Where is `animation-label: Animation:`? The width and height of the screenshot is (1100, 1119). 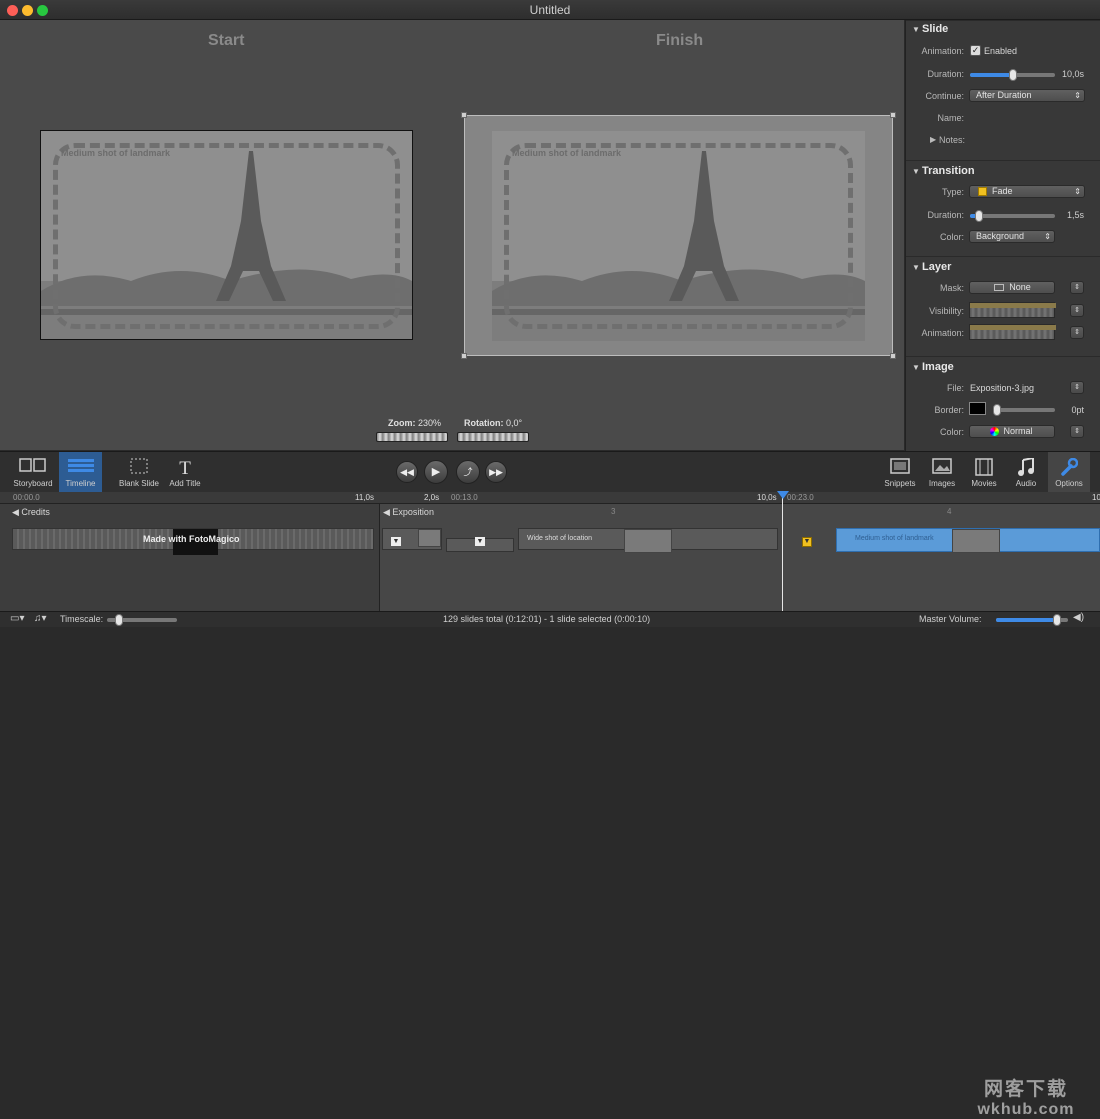
animation-label: Animation: is located at coordinates (942, 51).